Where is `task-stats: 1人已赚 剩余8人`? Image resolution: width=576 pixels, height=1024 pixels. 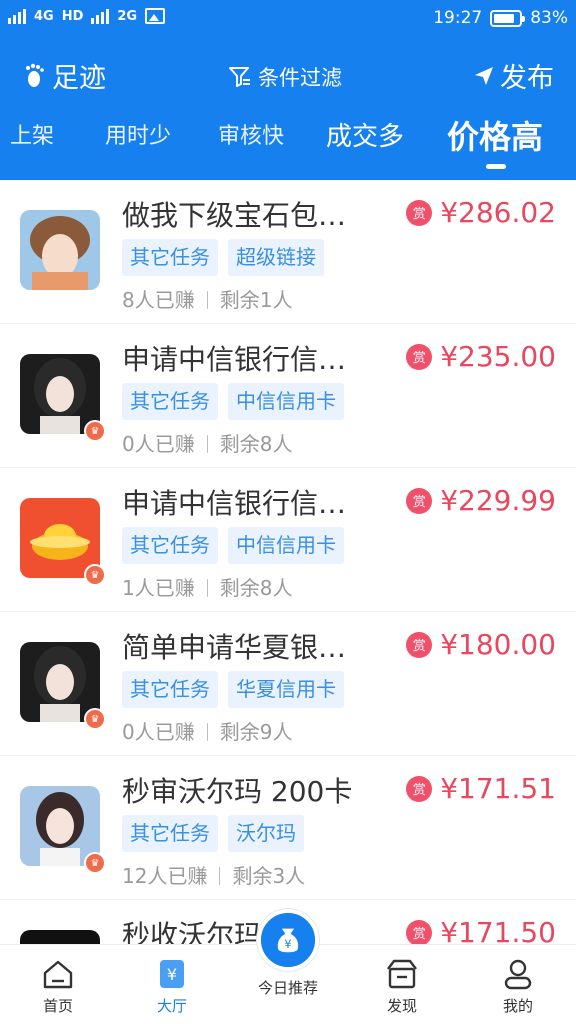 task-stats: 1人已赚 剩余8人 is located at coordinates (207, 586).